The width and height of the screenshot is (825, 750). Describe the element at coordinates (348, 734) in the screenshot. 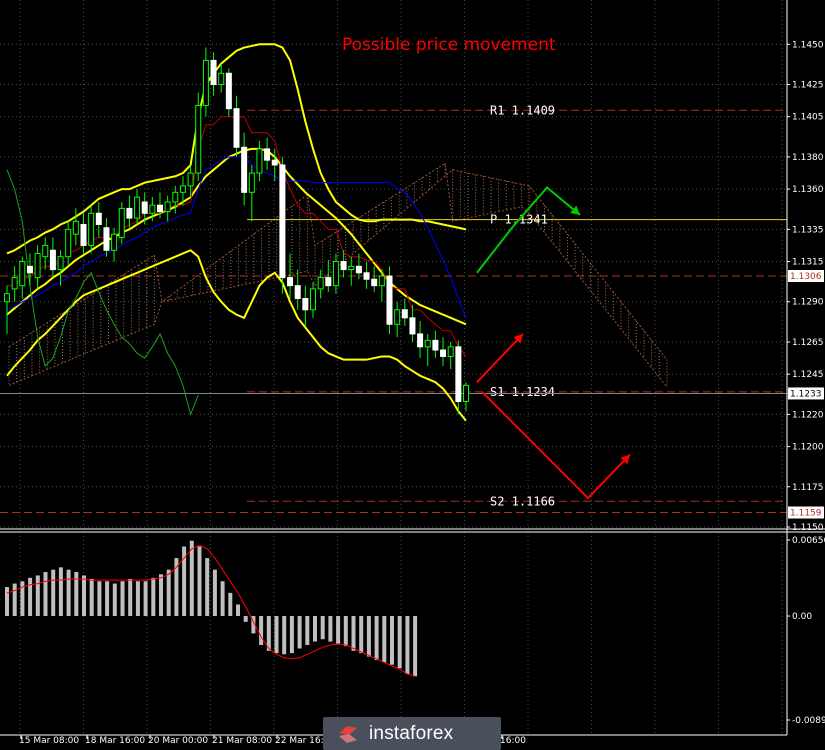

I see `instaforex-logo-icon` at that location.